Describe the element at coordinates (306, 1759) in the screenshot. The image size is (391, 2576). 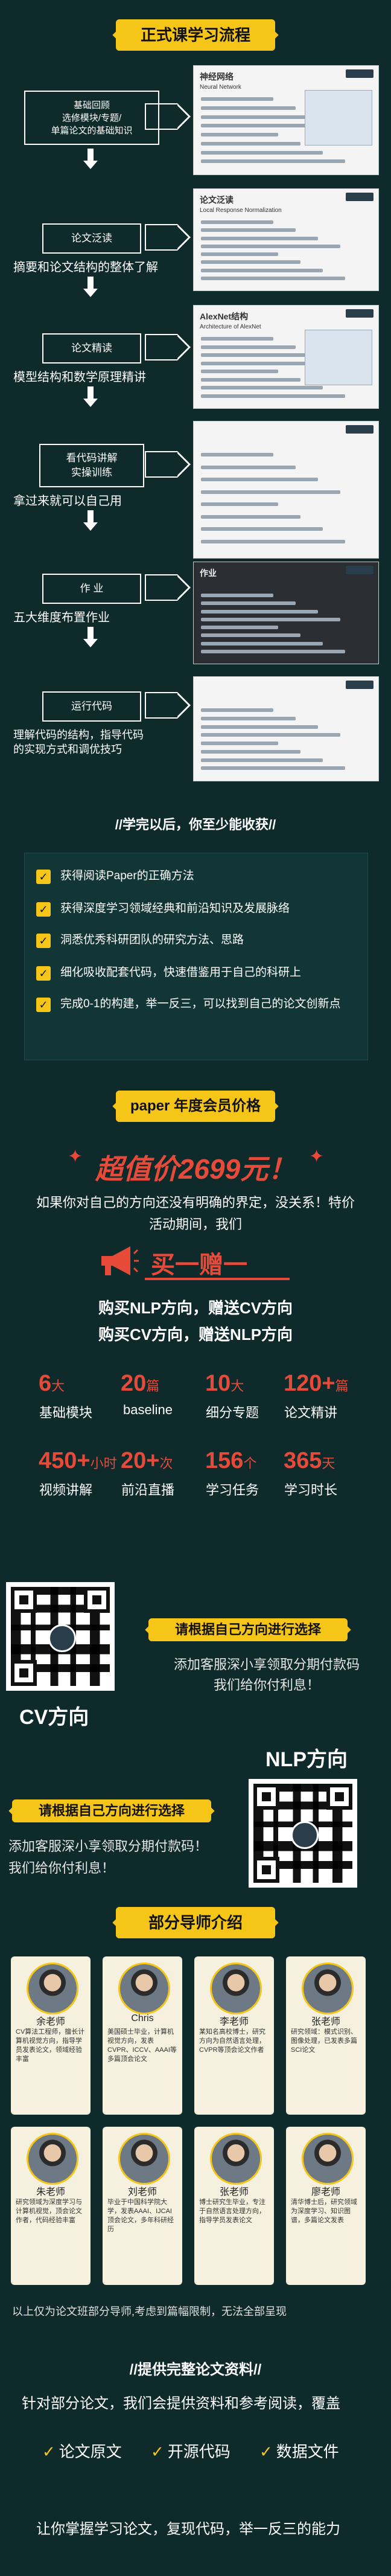
I see `nlp-label: NLP方向` at that location.